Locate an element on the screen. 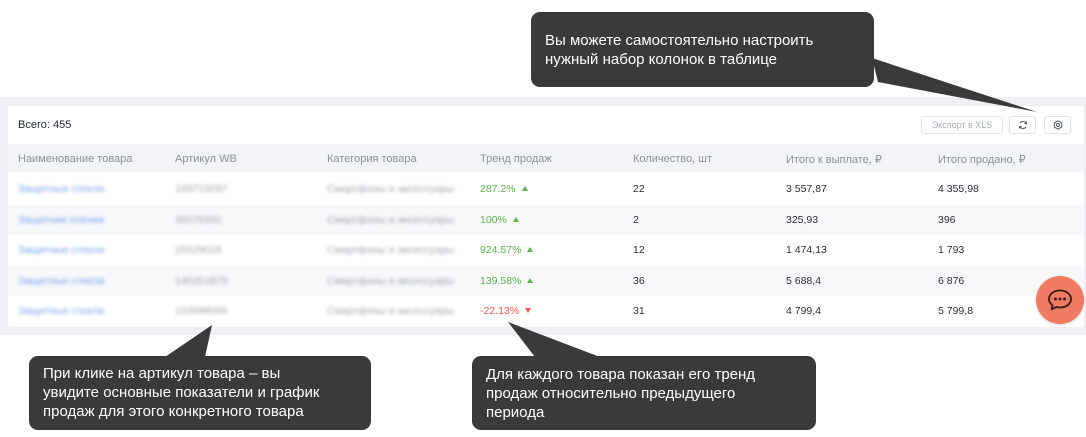  callout-article-line: увидите основные показатели и график is located at coordinates (181, 392).